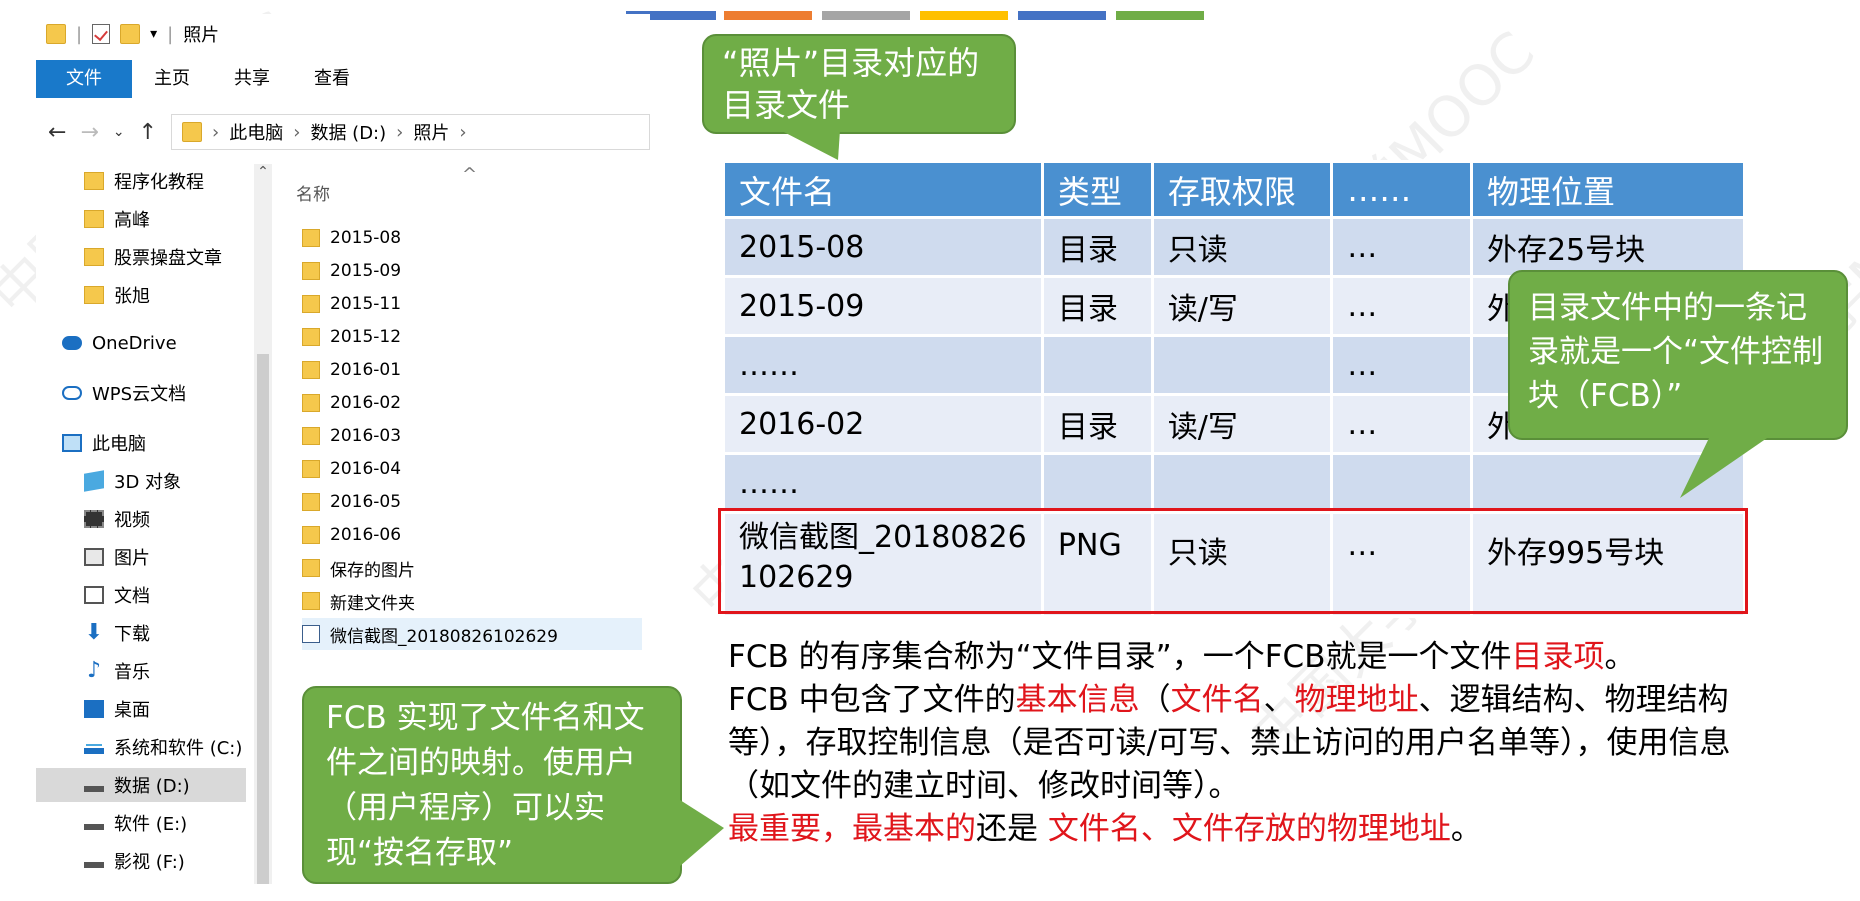 The image size is (1860, 901). Describe the element at coordinates (141, 443) in the screenshot. I see `sidebar-item: 此电脑` at that location.